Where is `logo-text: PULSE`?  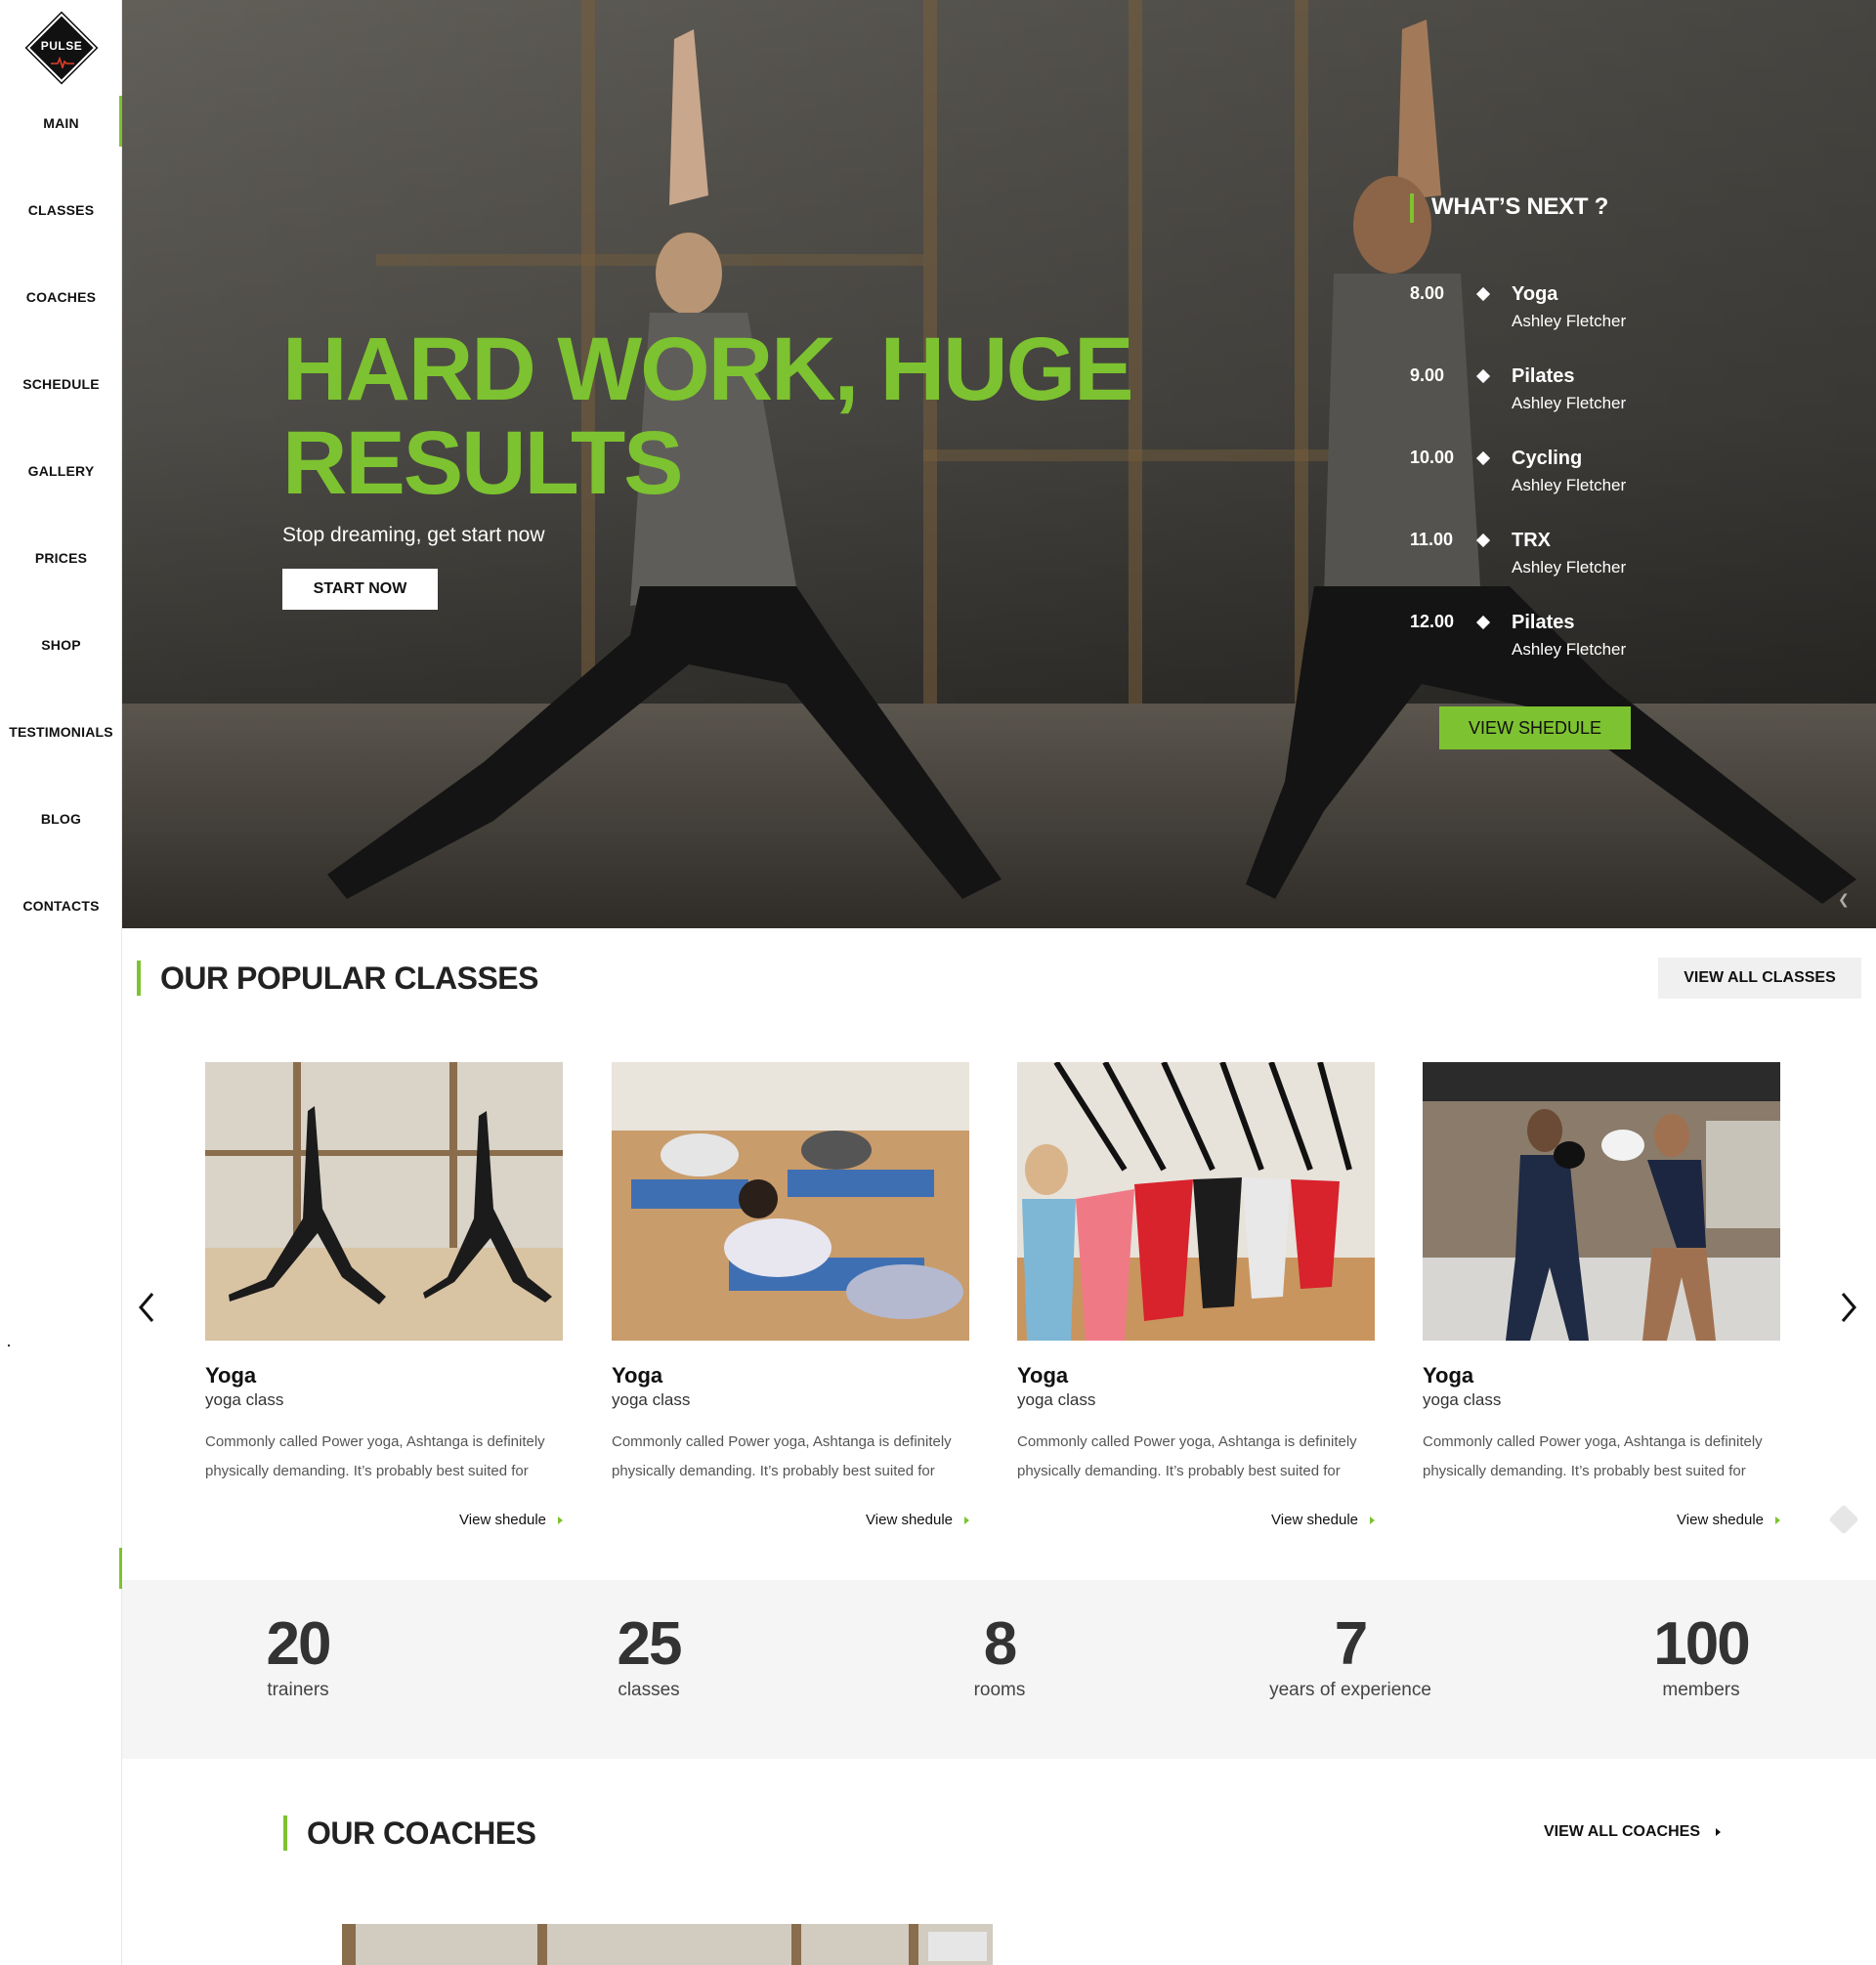 logo-text: PULSE is located at coordinates (61, 46).